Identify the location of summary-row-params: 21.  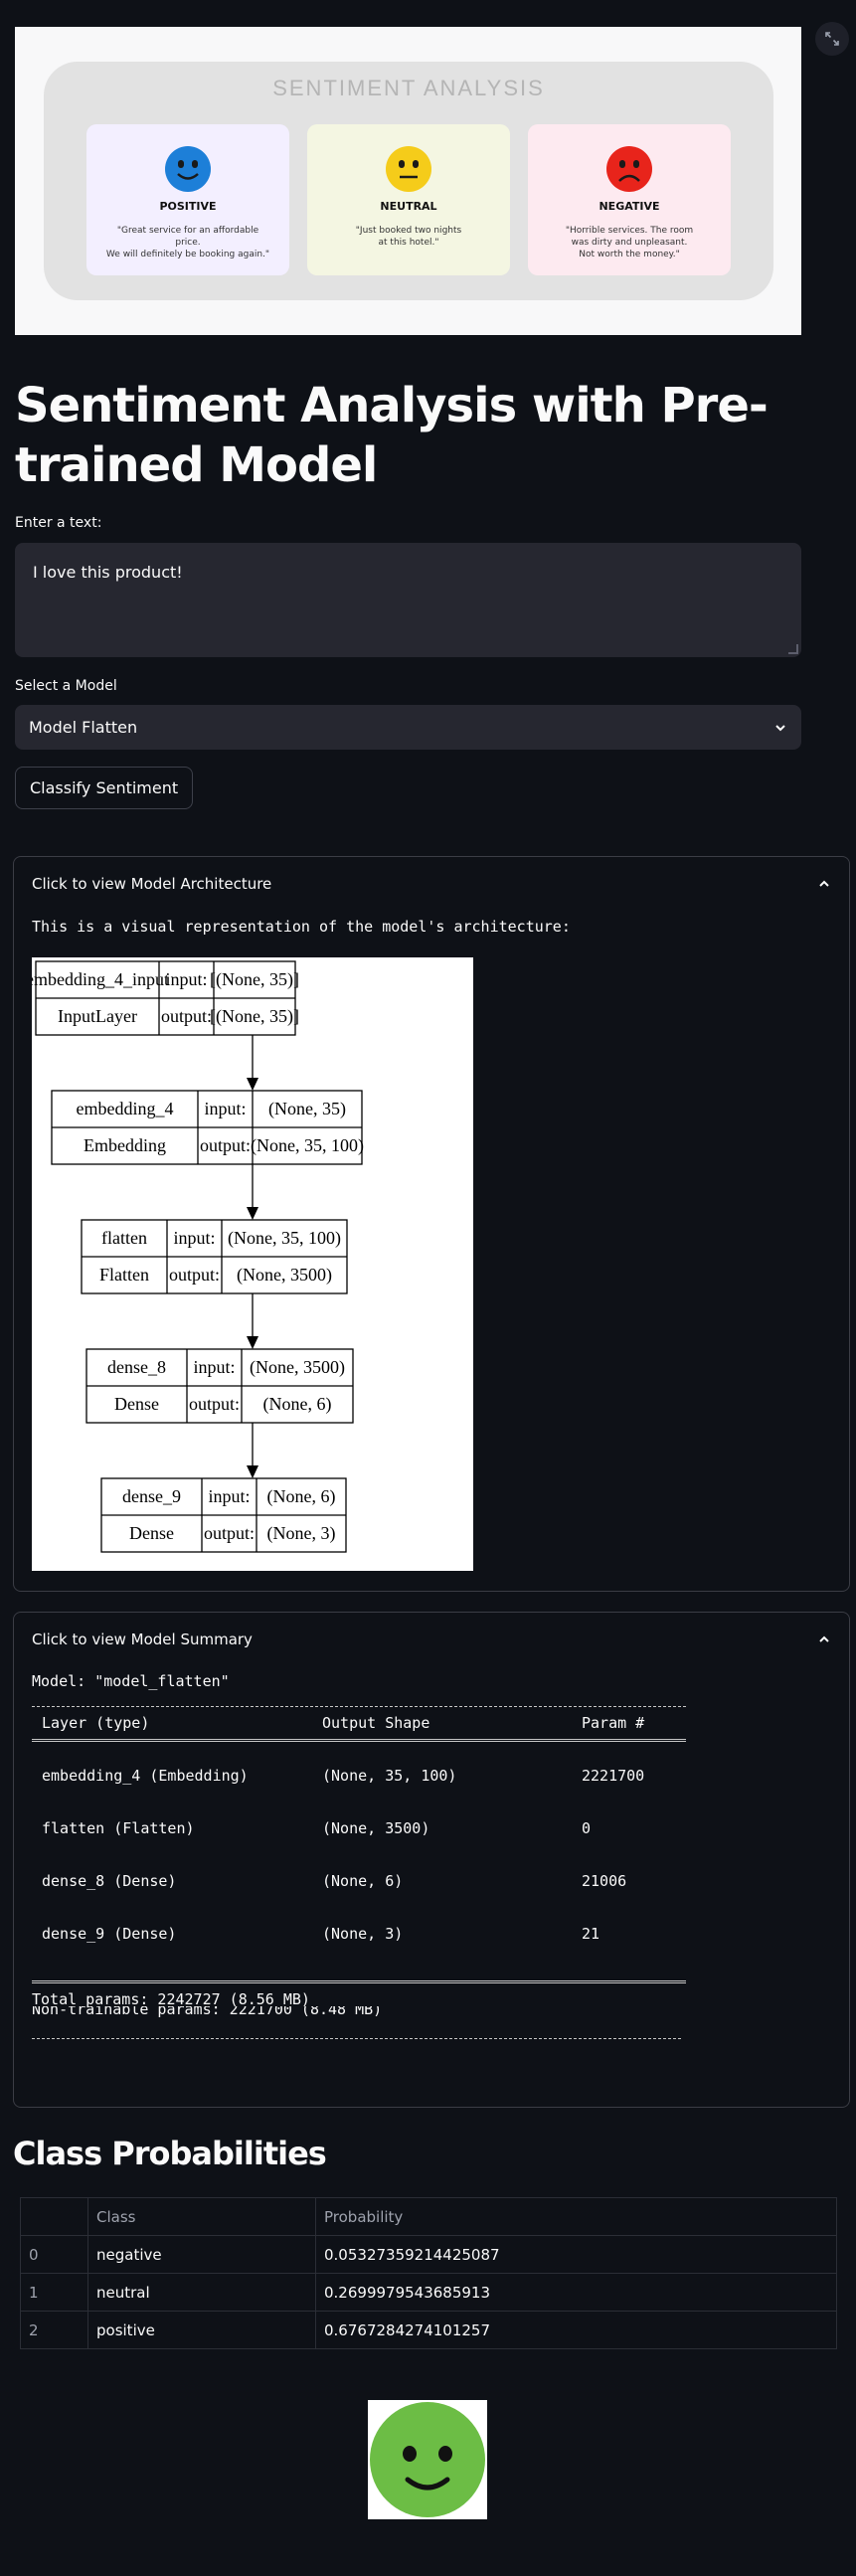
(591, 1934).